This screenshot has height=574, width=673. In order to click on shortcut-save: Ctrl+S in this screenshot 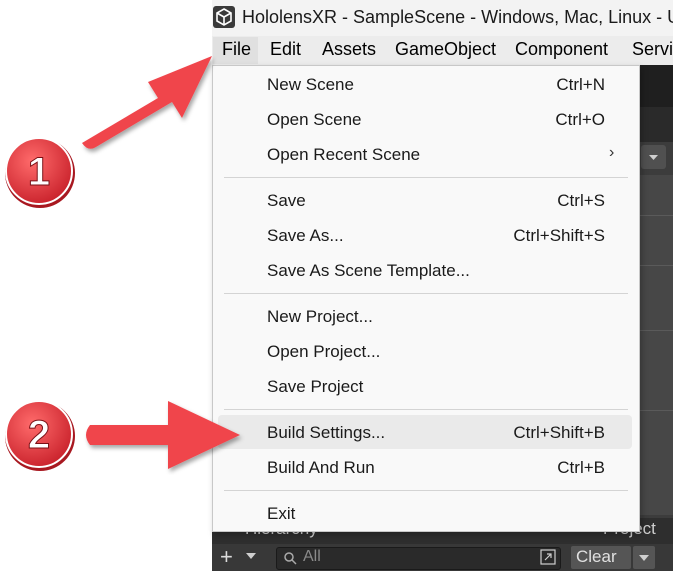, I will do `click(581, 200)`.